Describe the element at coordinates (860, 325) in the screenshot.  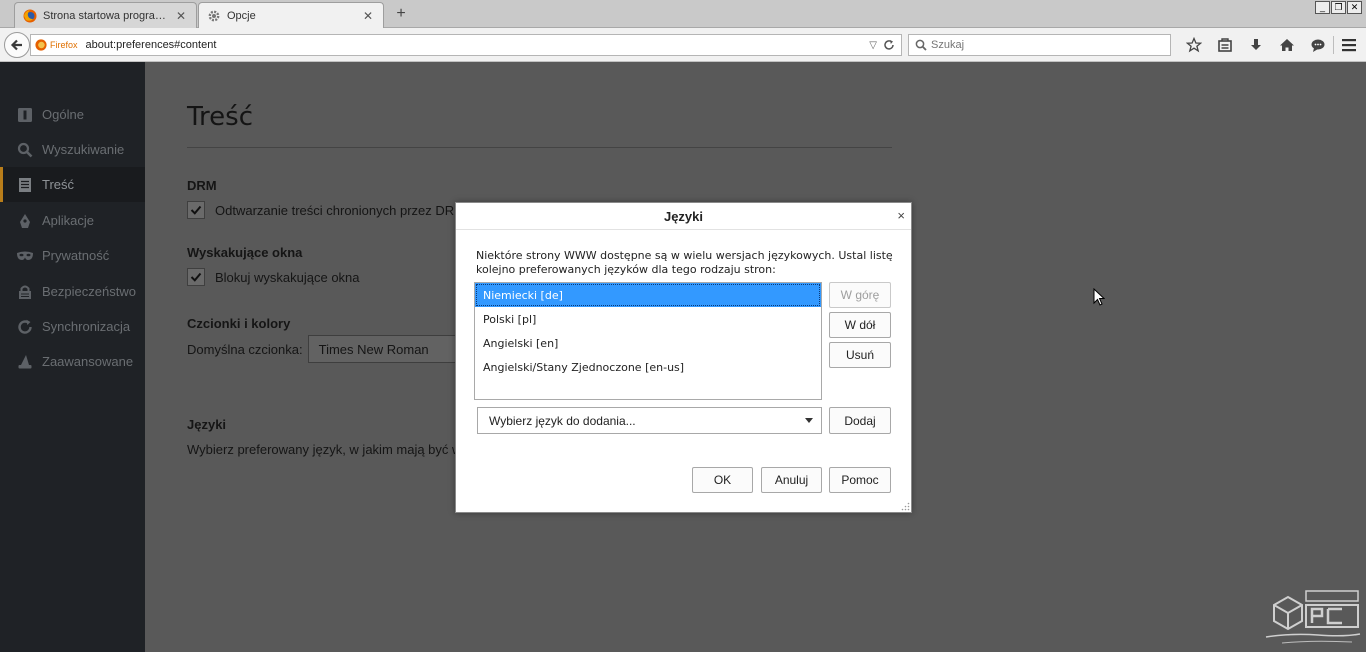
I see `move-down-button: W dół` at that location.